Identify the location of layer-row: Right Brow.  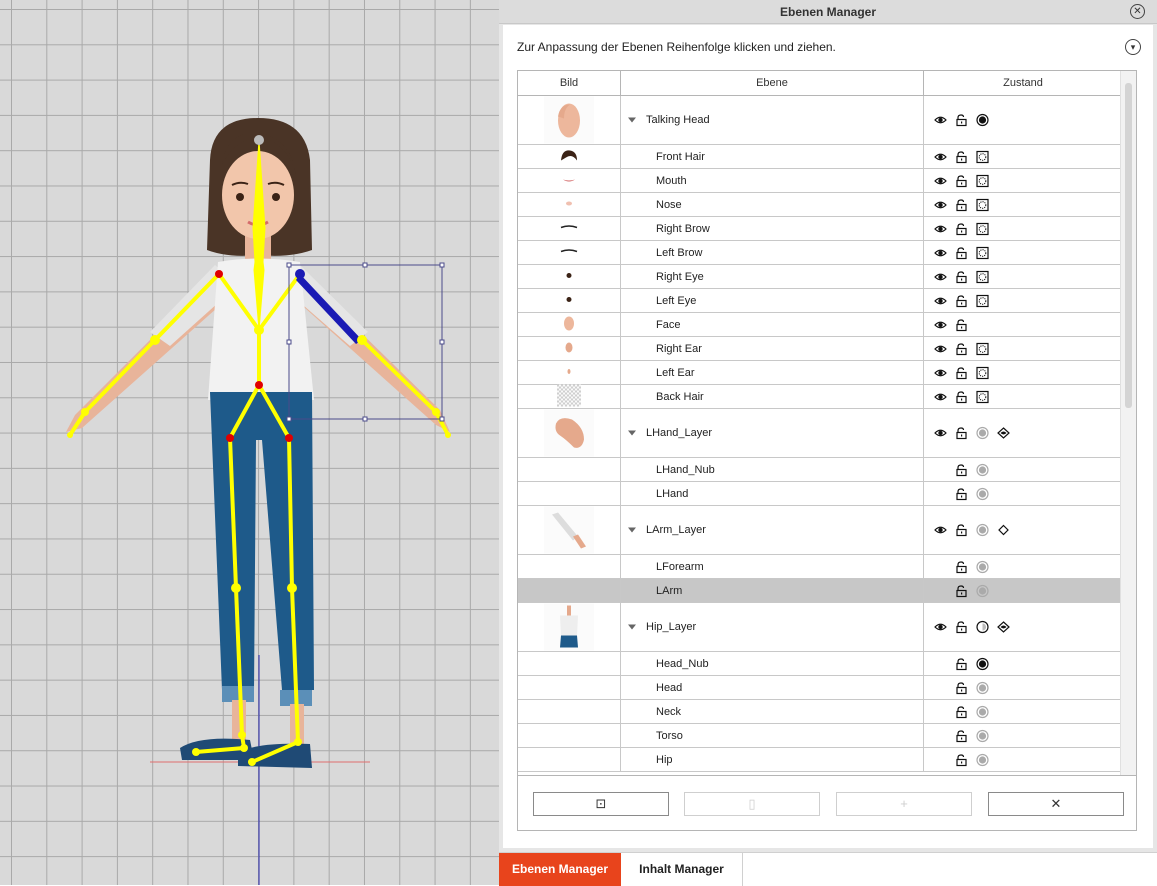
(820, 229).